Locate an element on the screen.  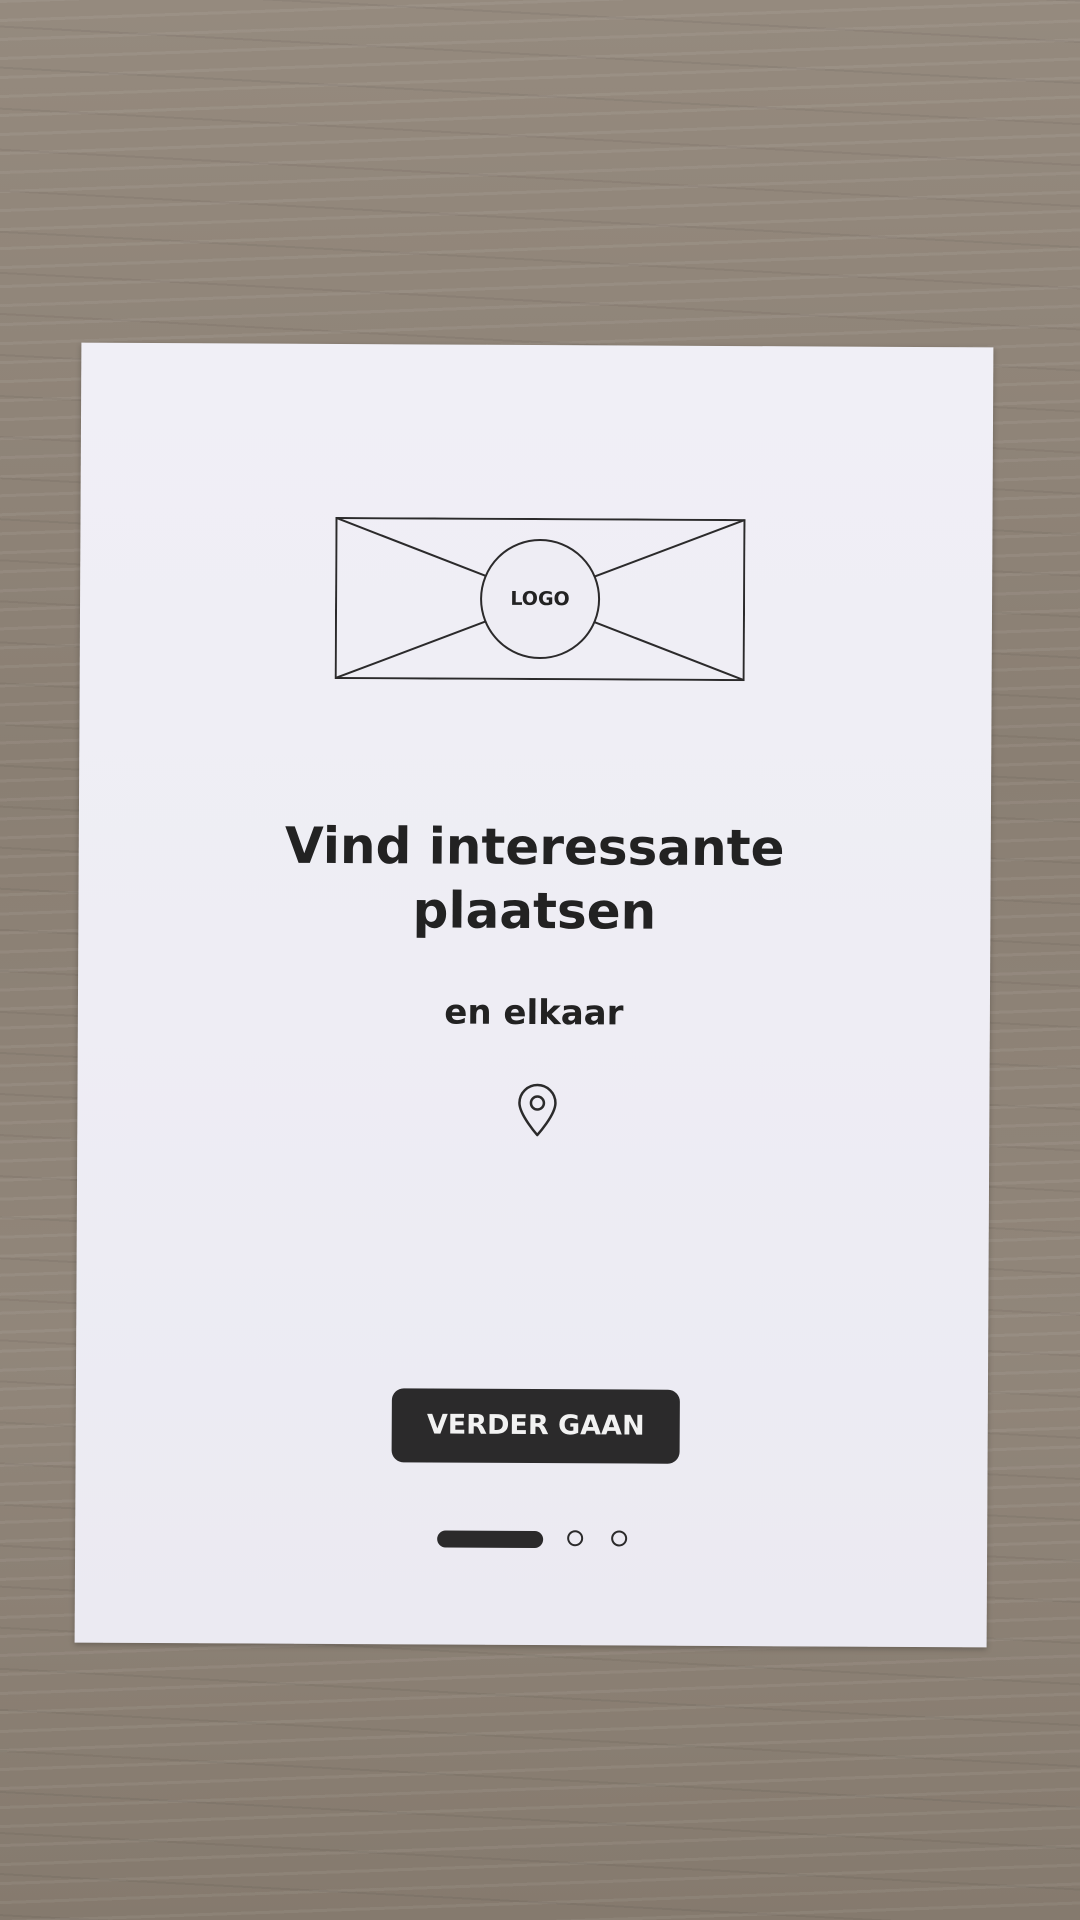
page-indicator is located at coordinates (537, 1540).